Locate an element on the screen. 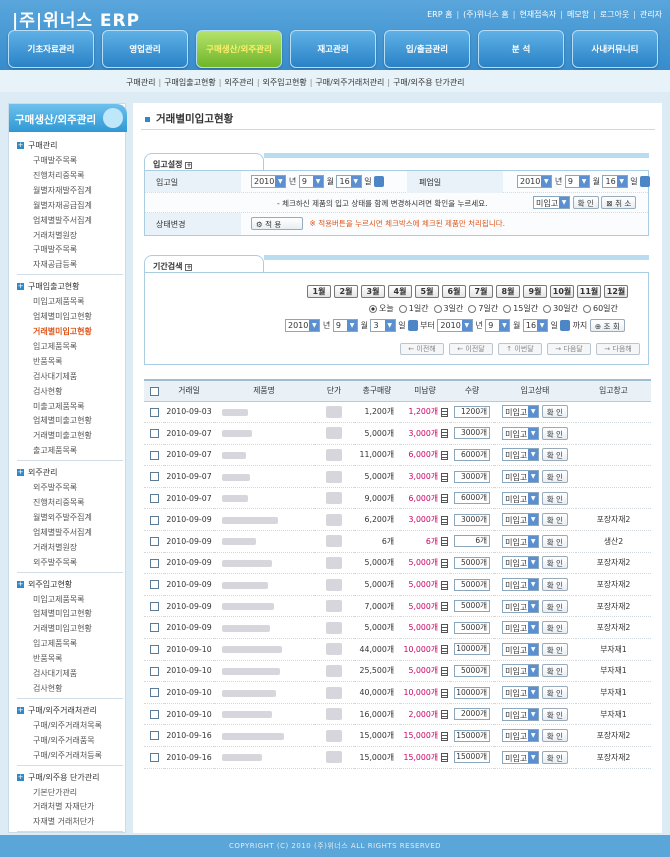 This screenshot has height=857, width=670. select-all-checkbox is located at coordinates (154, 391).